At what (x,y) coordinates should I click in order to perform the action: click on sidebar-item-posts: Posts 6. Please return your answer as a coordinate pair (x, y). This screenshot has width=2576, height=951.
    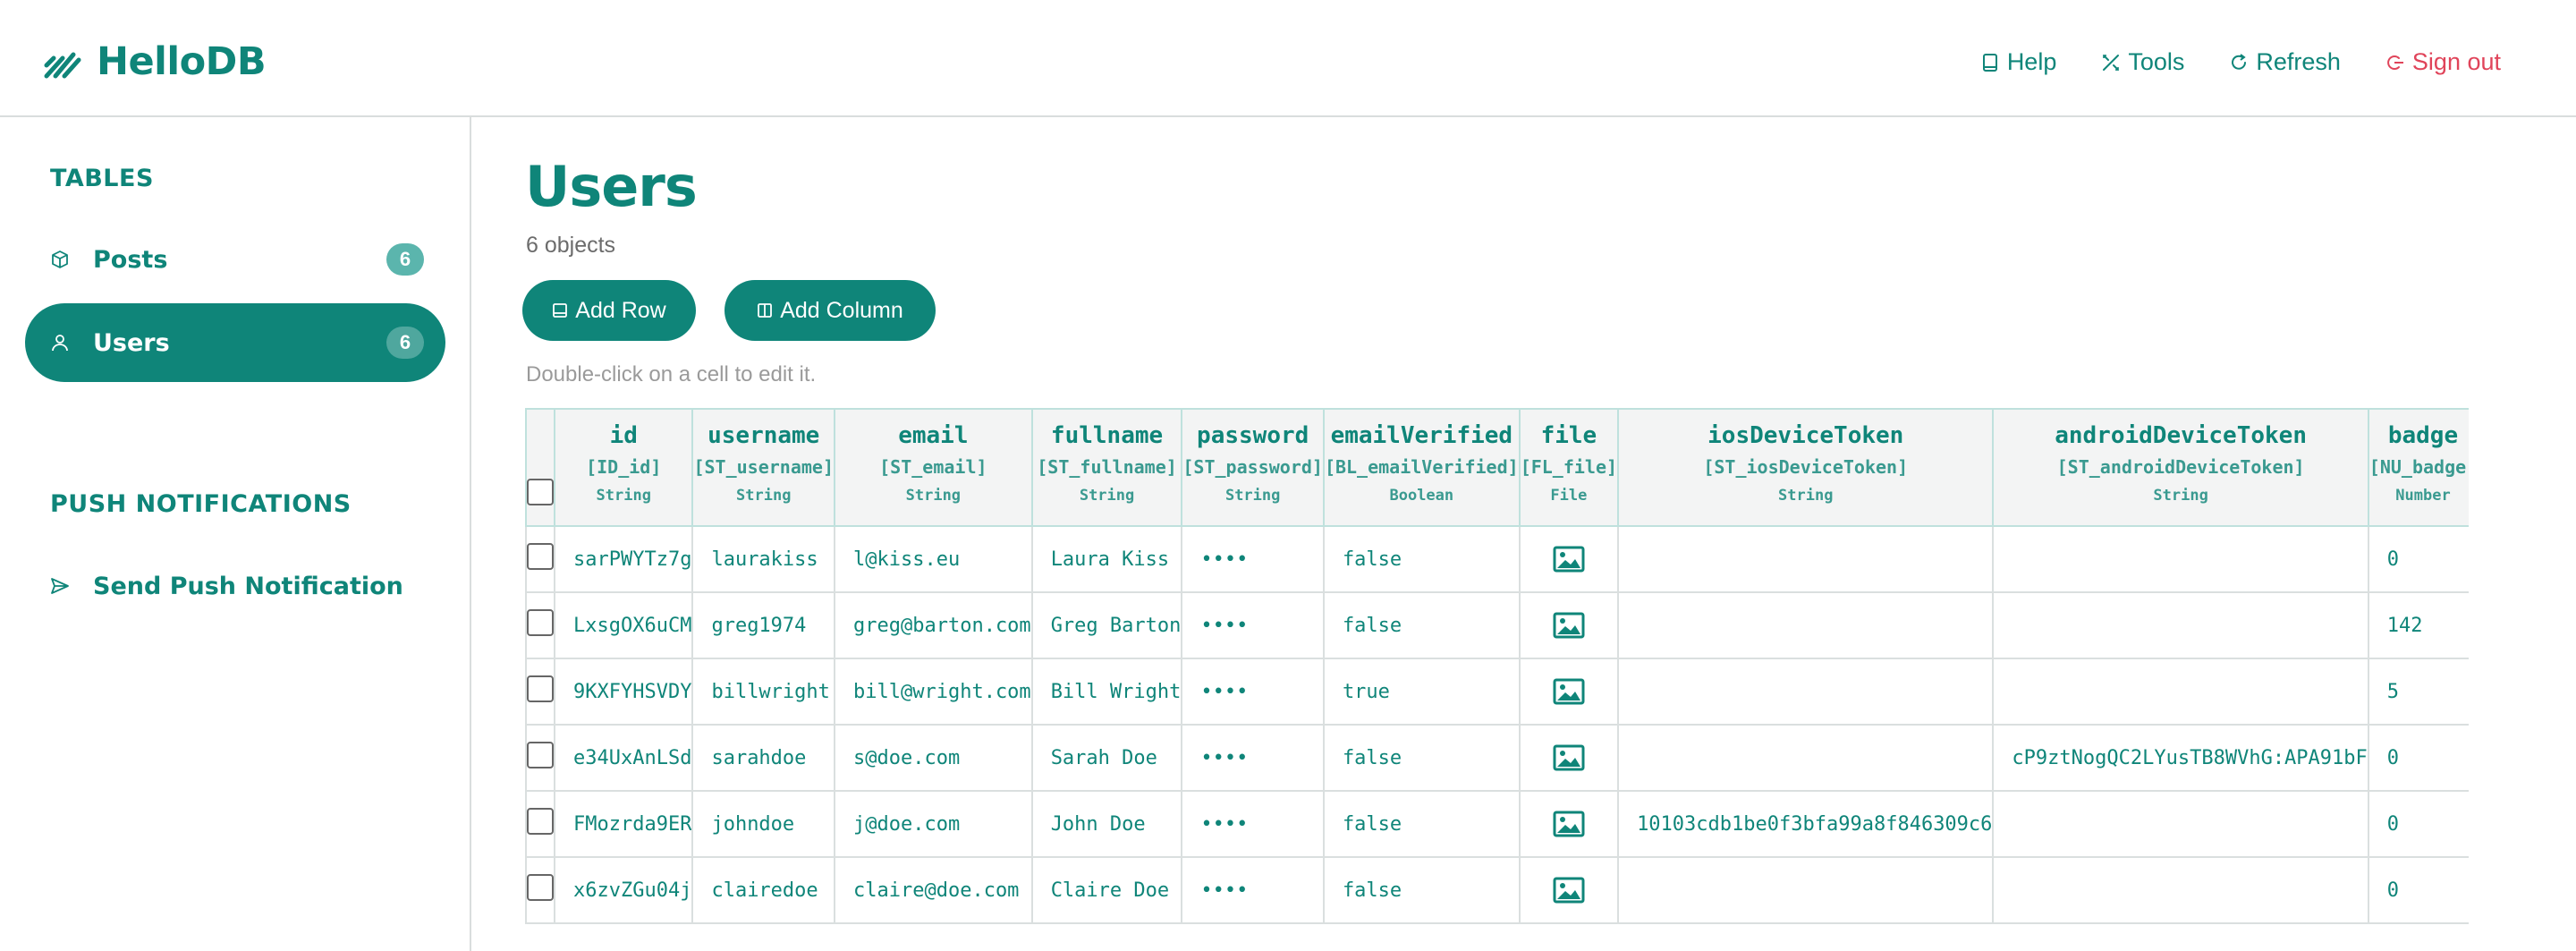
    Looking at the image, I should click on (235, 259).